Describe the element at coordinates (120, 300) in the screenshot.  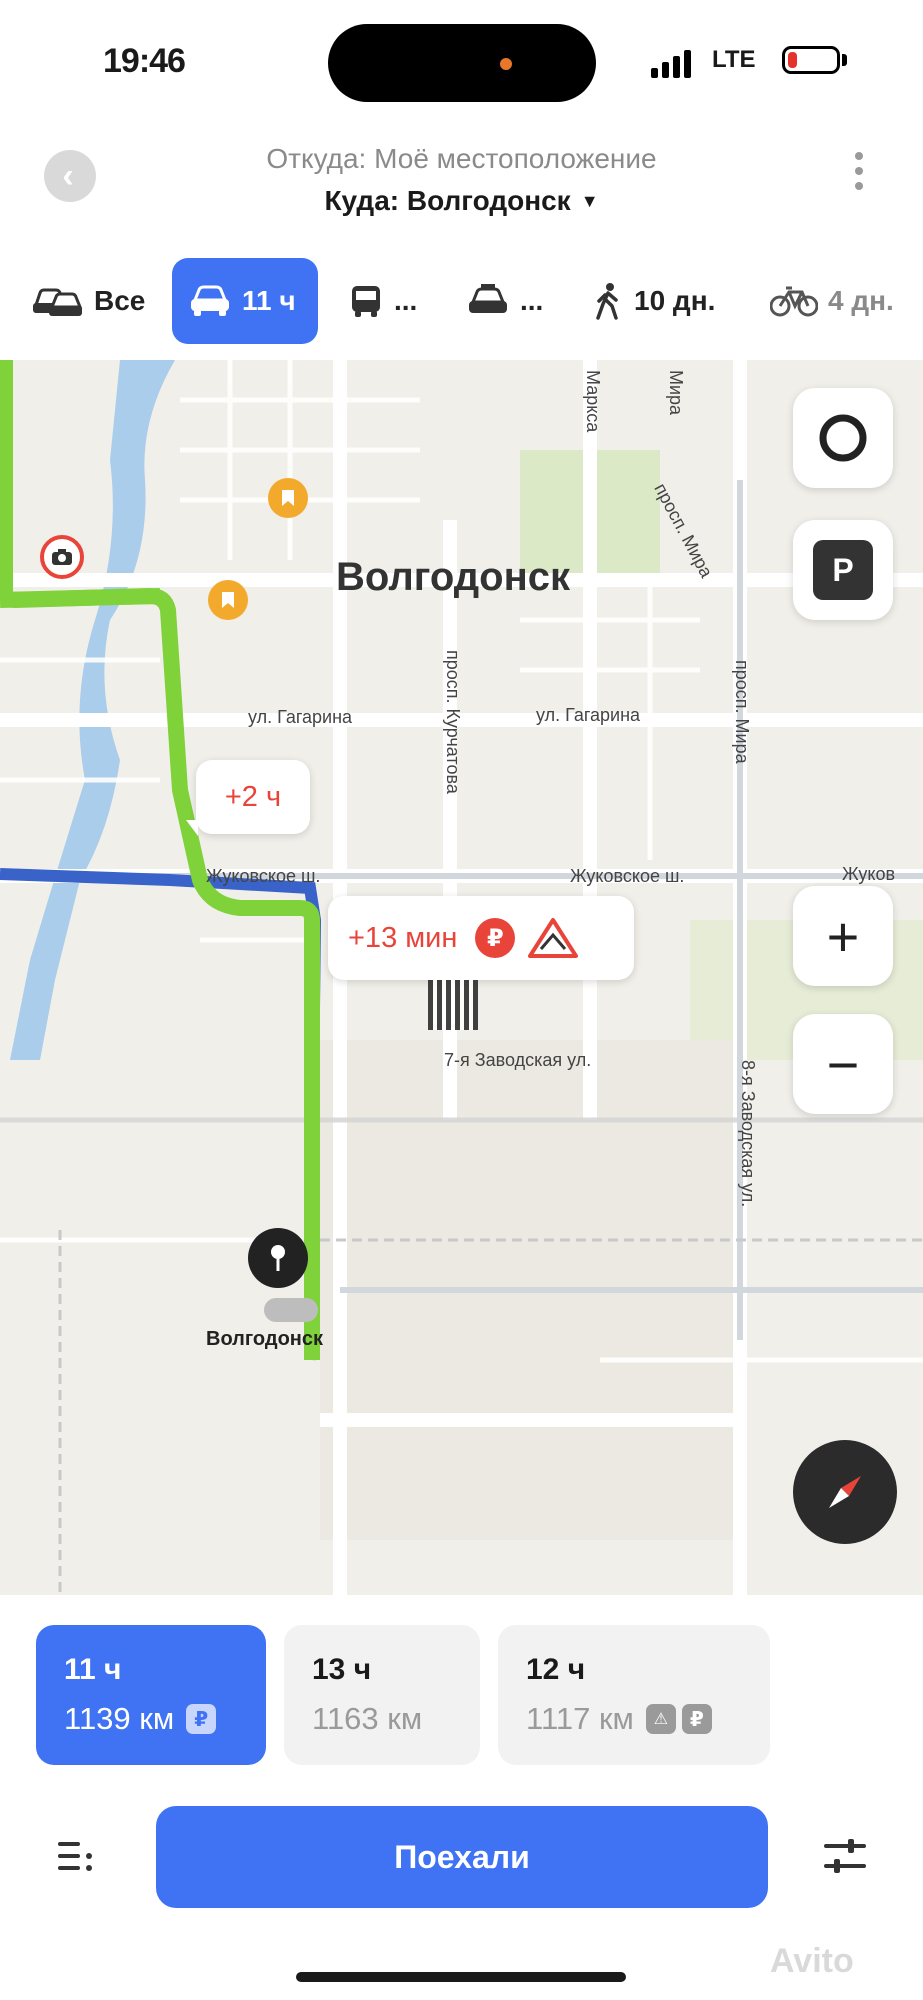
I see `tab-all-label: Все` at that location.